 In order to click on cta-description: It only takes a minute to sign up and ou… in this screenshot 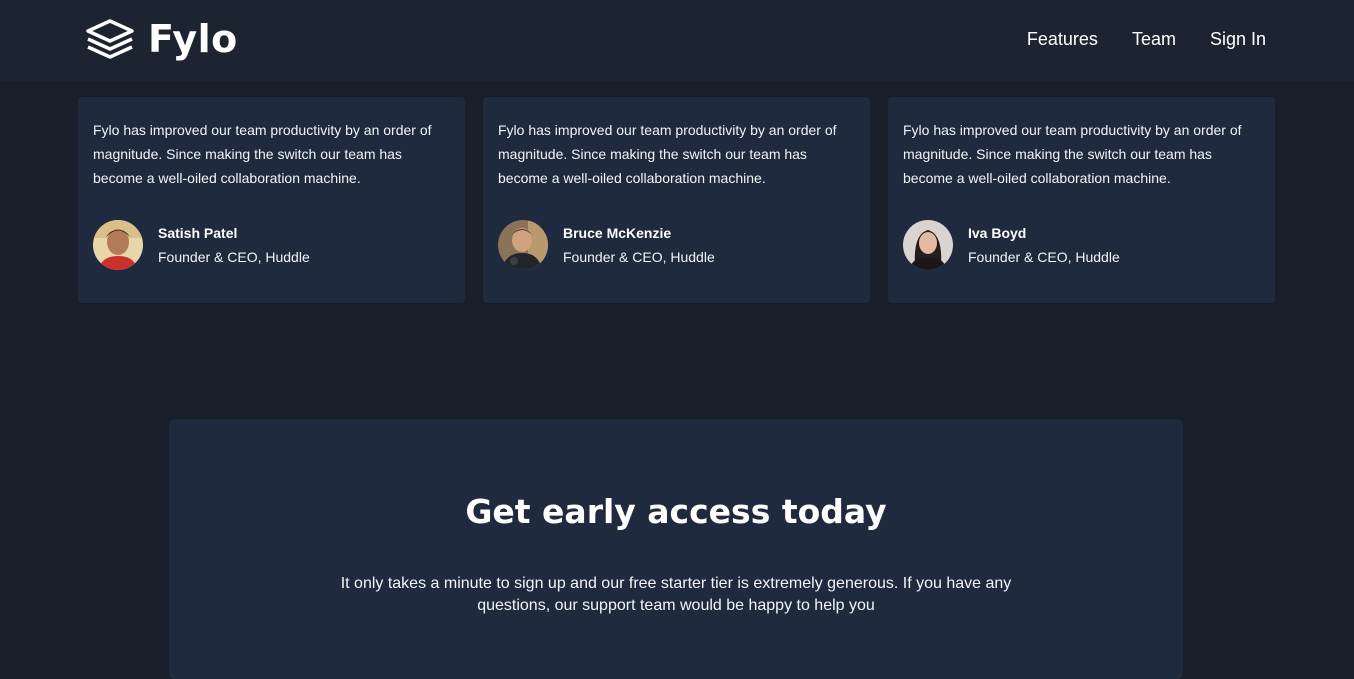, I will do `click(676, 594)`.